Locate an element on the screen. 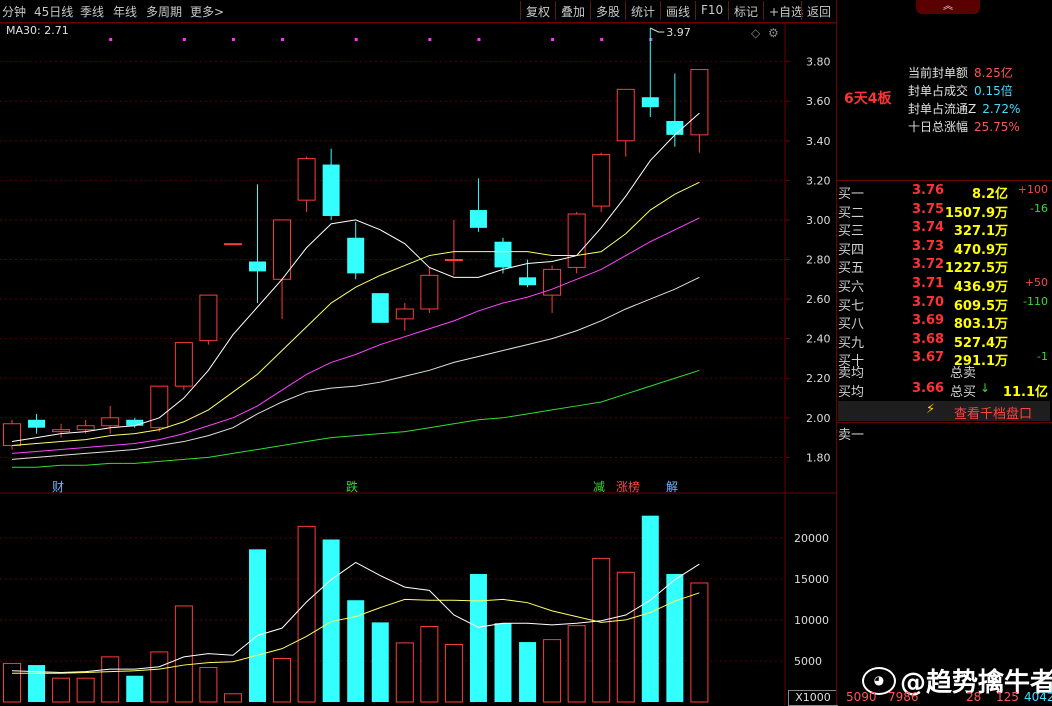 Image resolution: width=1052 pixels, height=706 pixels. bid-row: 买八 3.69 803.1万 is located at coordinates (944, 322).